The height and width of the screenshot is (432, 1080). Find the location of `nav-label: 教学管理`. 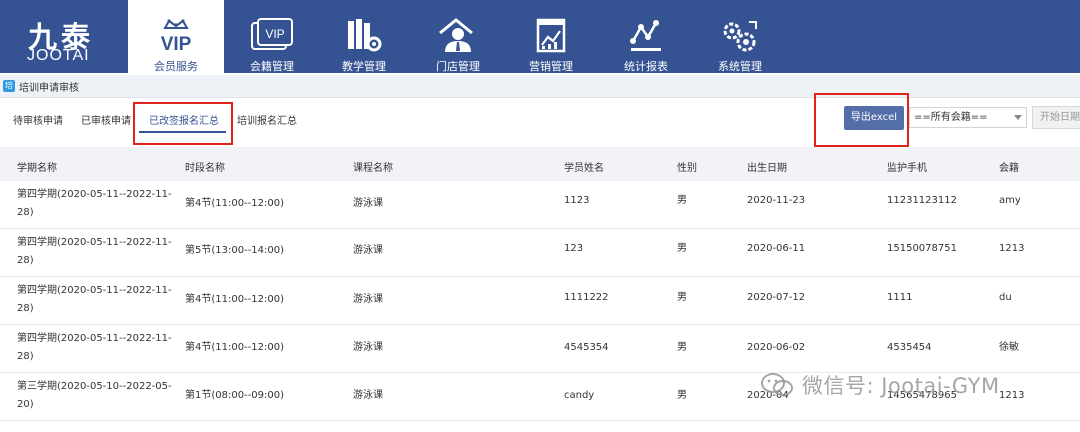

nav-label: 教学管理 is located at coordinates (364, 66).